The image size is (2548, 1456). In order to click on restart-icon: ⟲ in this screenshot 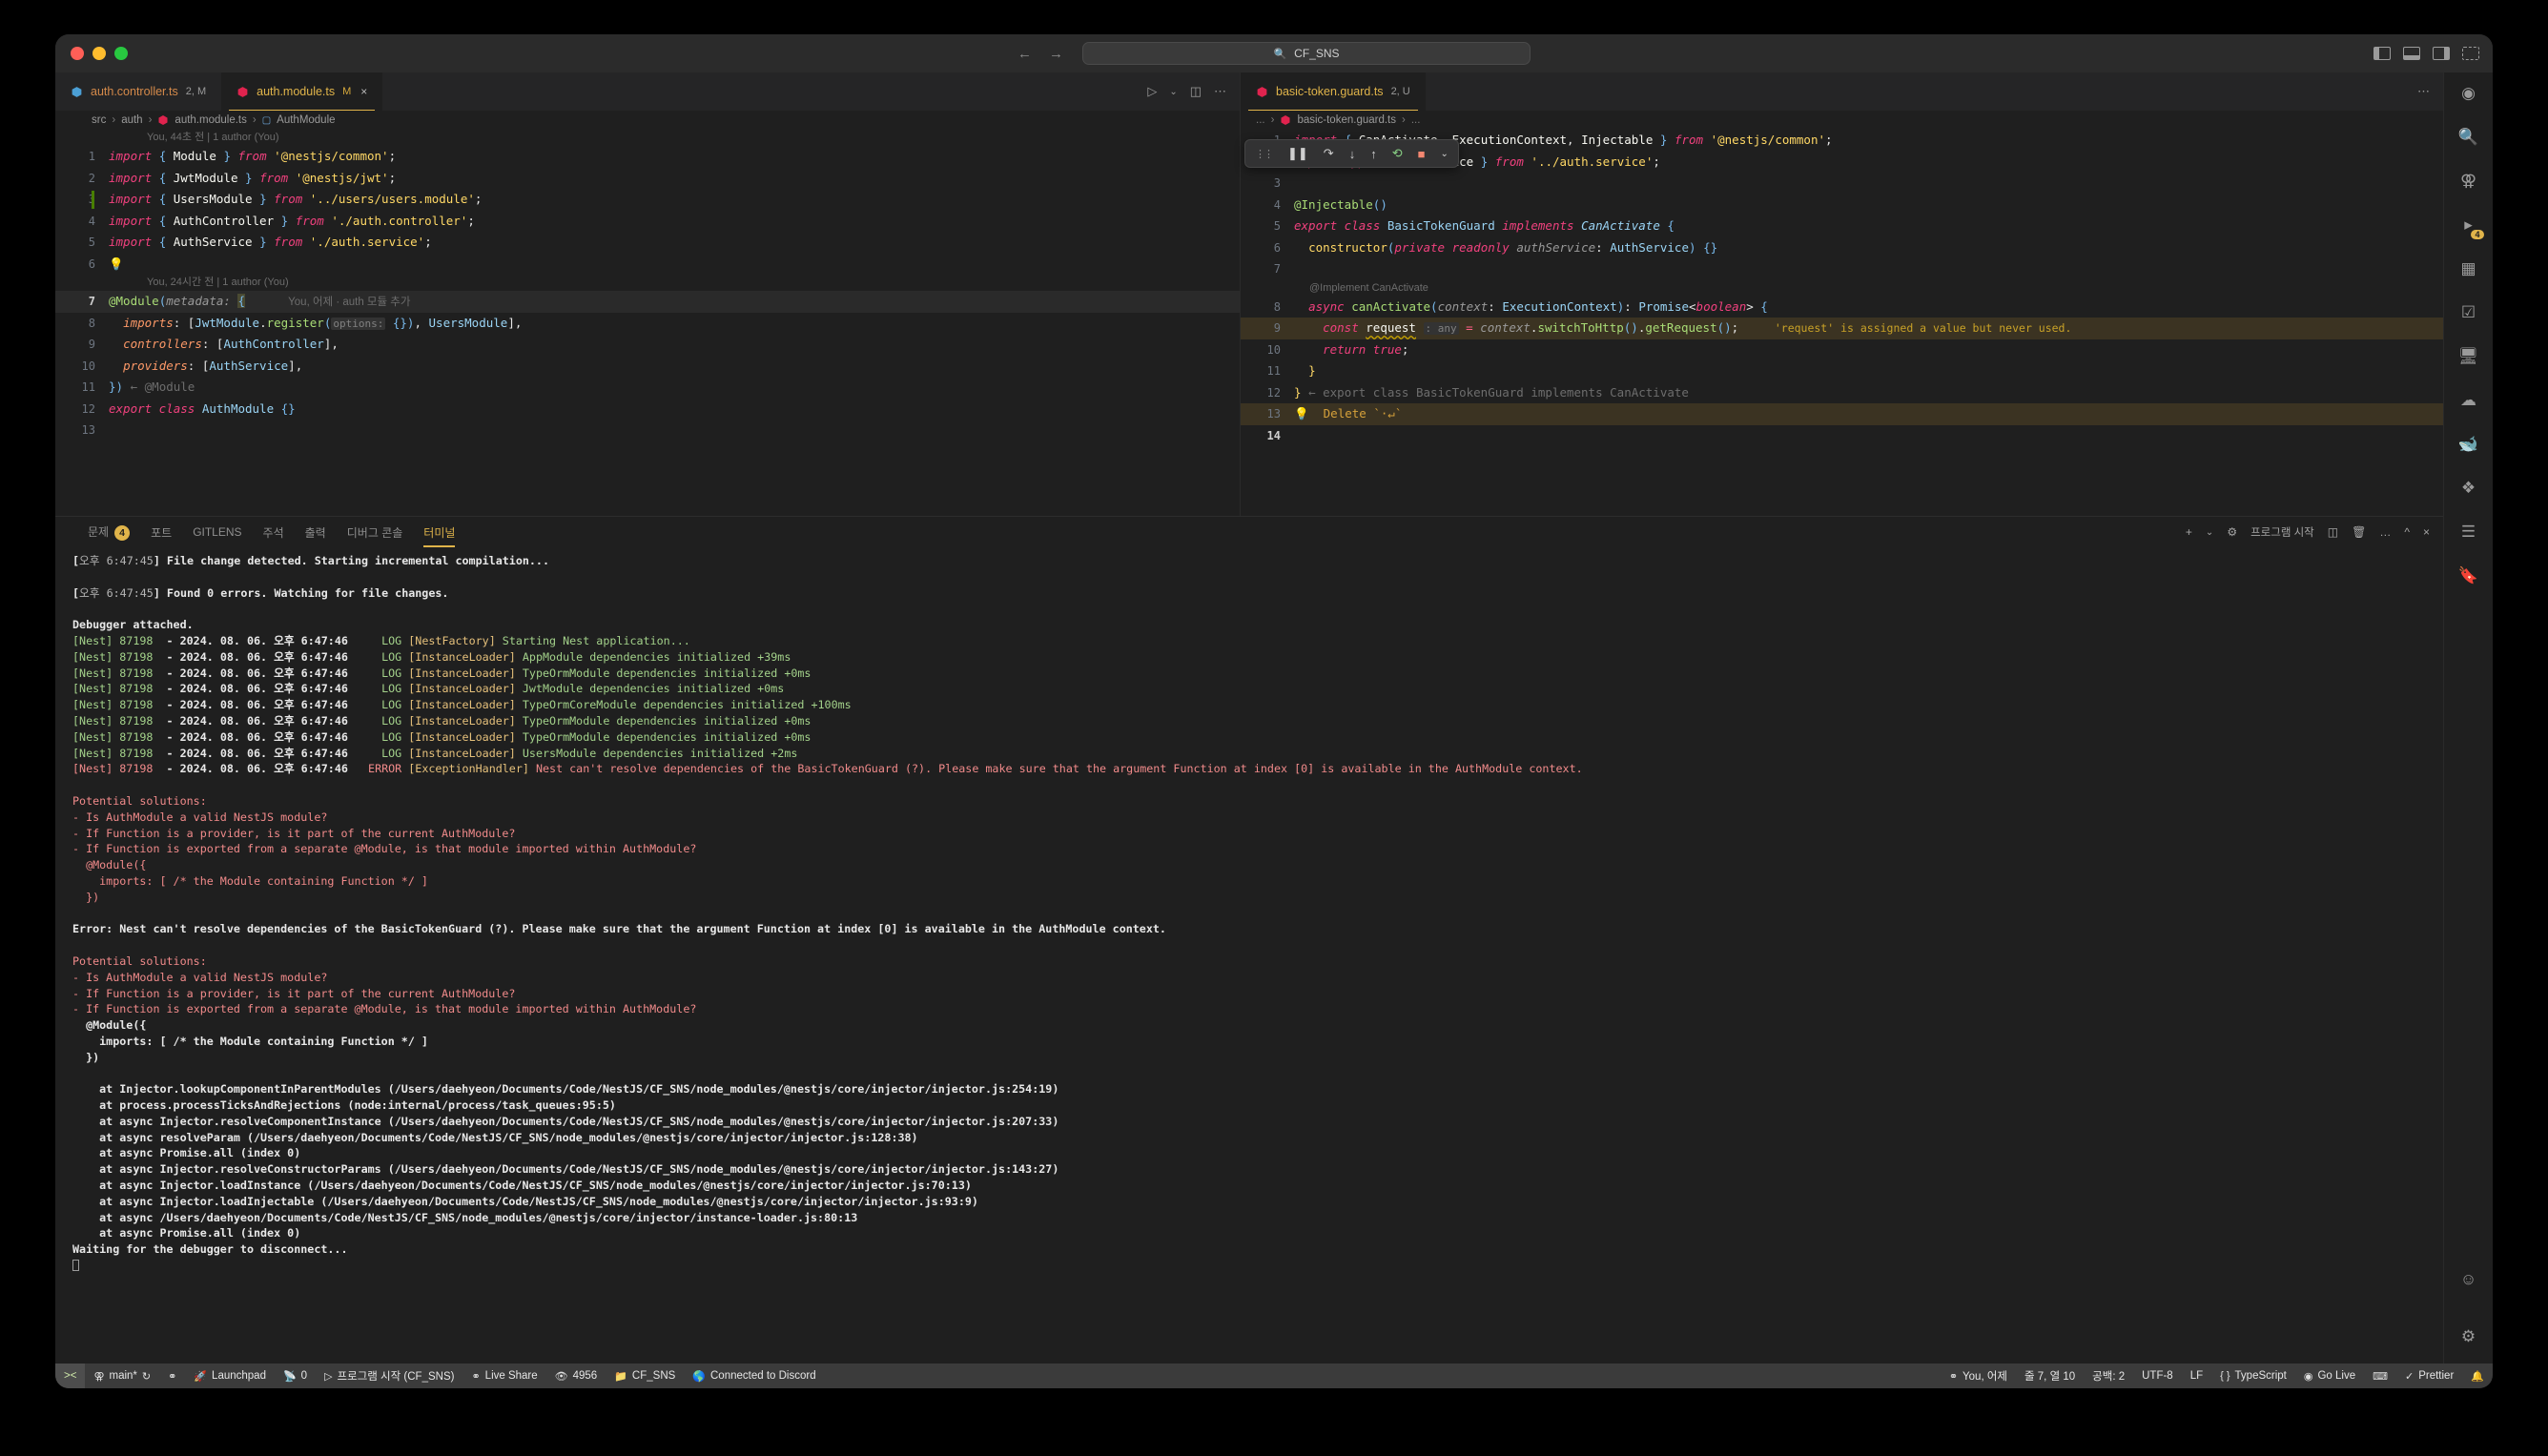, I will do `click(1397, 154)`.